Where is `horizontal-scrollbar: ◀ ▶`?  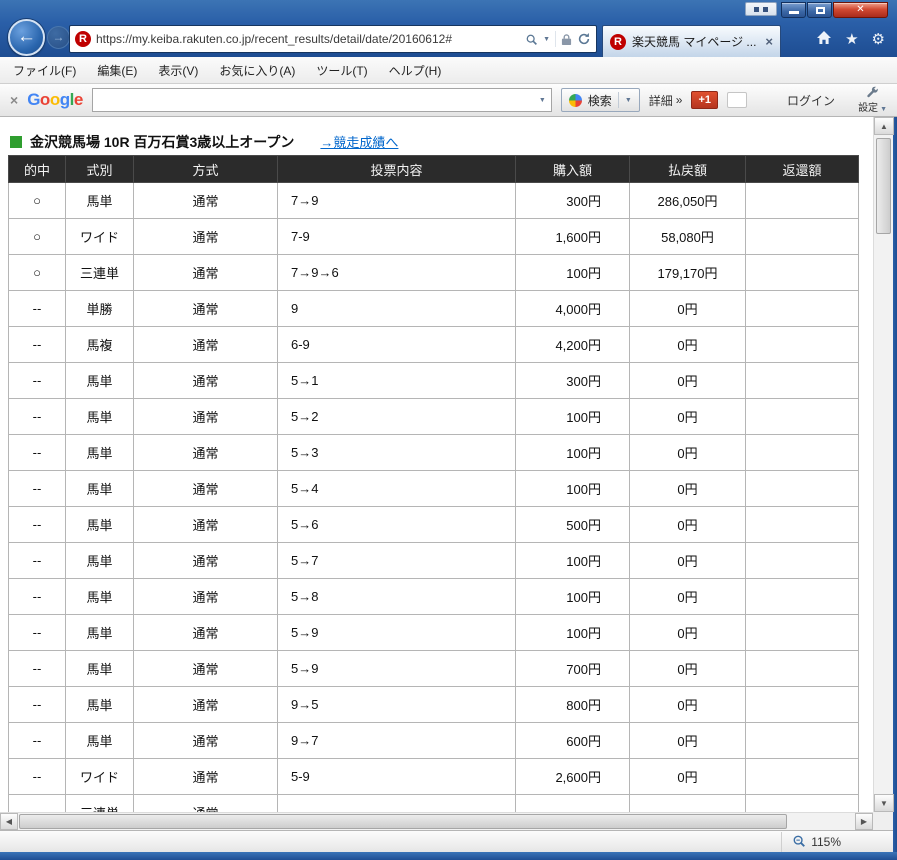 horizontal-scrollbar: ◀ ▶ is located at coordinates (436, 821).